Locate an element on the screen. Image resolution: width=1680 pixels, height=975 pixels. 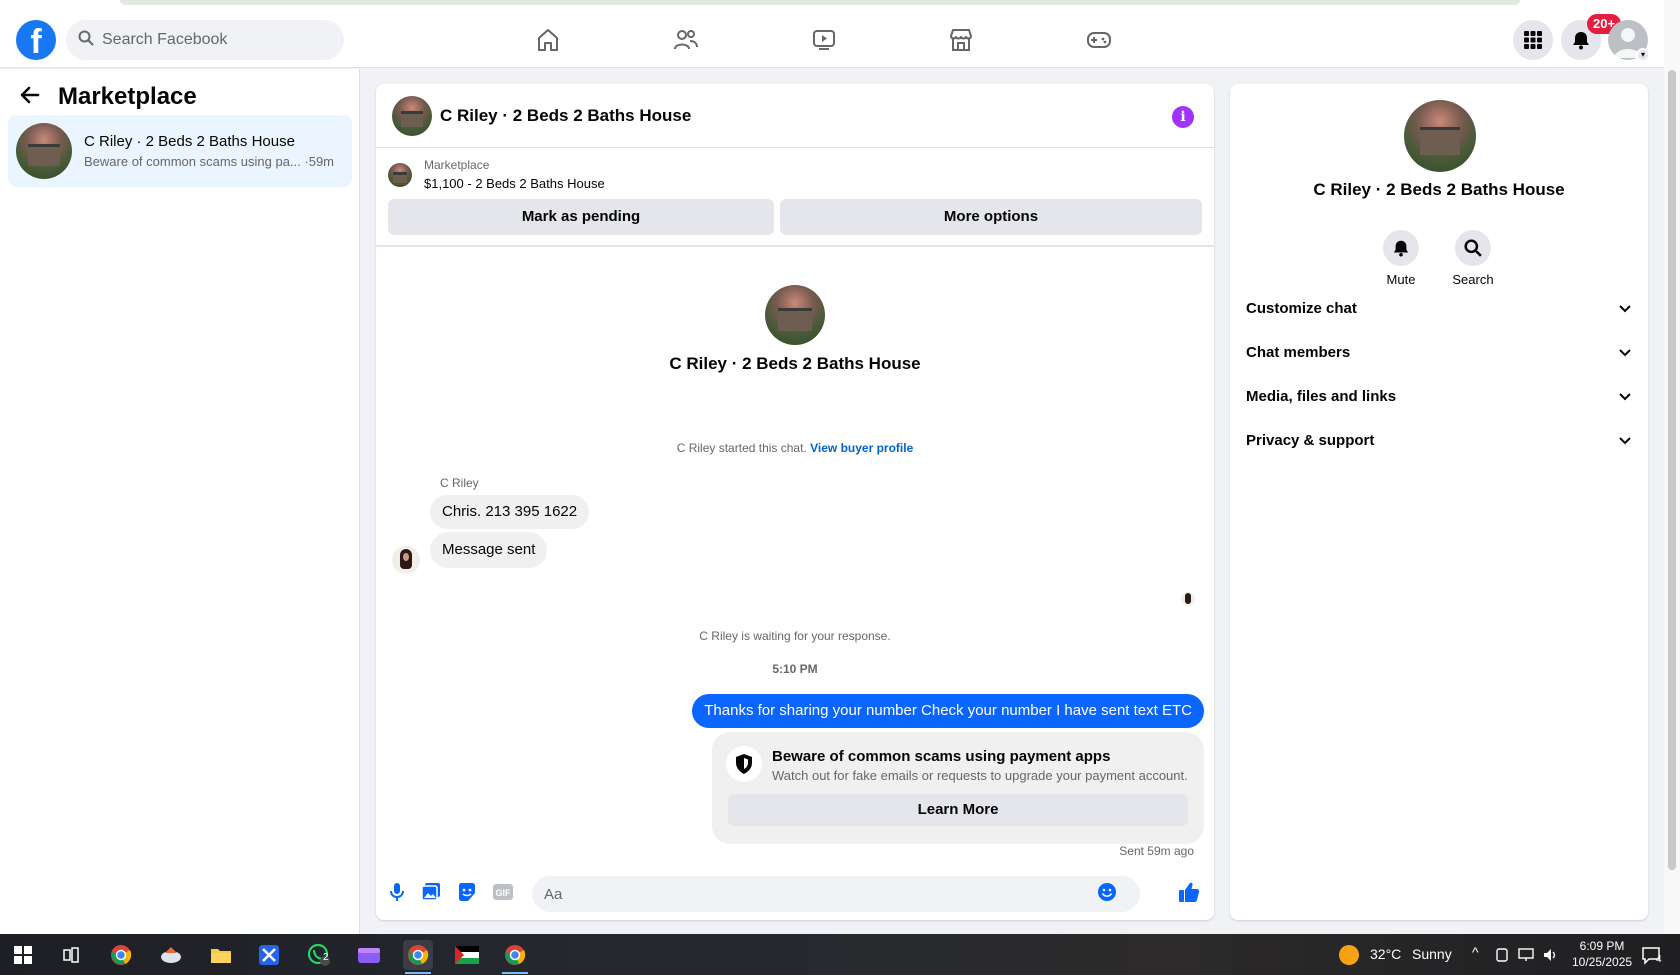
clock-time: 6:09 PM is located at coordinates (1602, 946).